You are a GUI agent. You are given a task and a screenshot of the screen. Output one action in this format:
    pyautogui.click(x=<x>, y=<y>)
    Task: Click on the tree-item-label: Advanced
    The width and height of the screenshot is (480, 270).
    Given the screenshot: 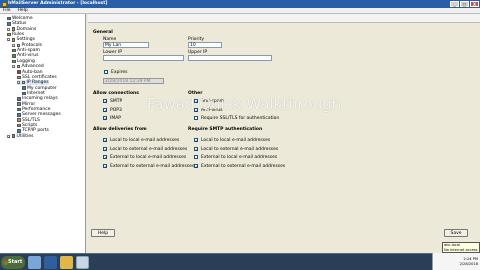 What is the action you would take?
    pyautogui.click(x=32, y=67)
    